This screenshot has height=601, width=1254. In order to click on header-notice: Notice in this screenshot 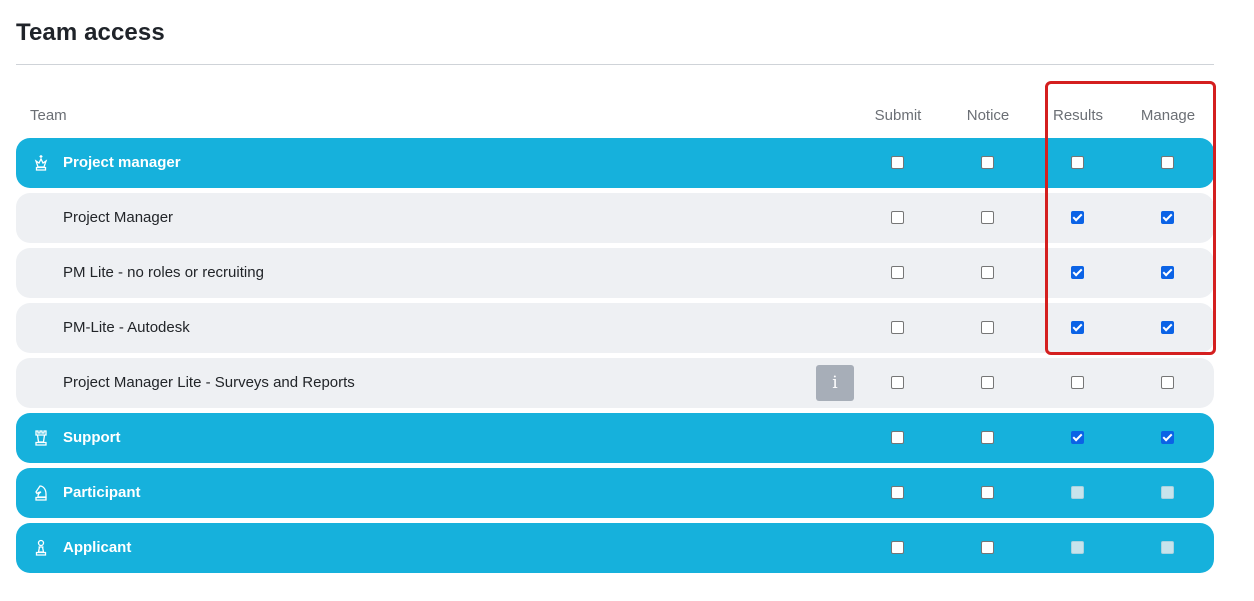, I will do `click(988, 115)`.